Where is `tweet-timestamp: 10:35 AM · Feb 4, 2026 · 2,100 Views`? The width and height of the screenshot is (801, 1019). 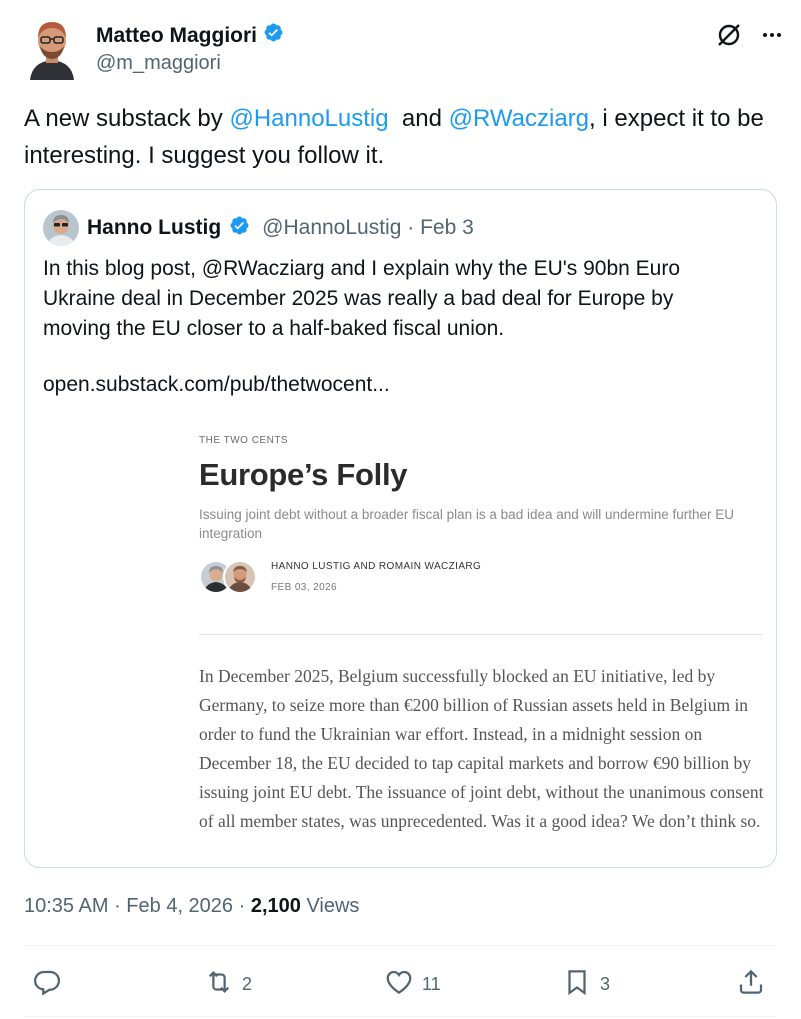 tweet-timestamp: 10:35 AM · Feb 4, 2026 · 2,100 Views is located at coordinates (191, 906).